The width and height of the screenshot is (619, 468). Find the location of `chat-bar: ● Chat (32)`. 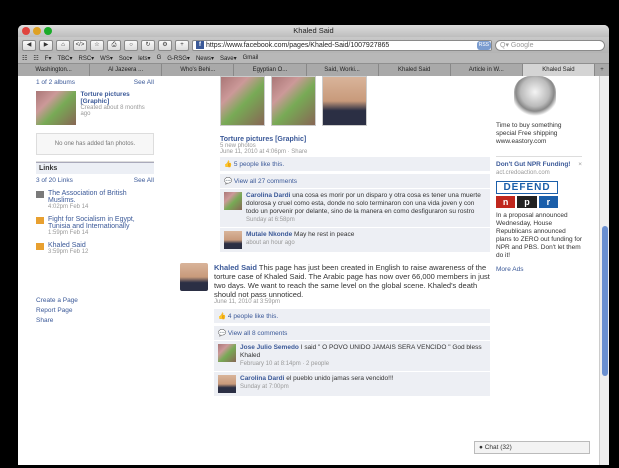

chat-bar: ● Chat (32) is located at coordinates (532, 447).